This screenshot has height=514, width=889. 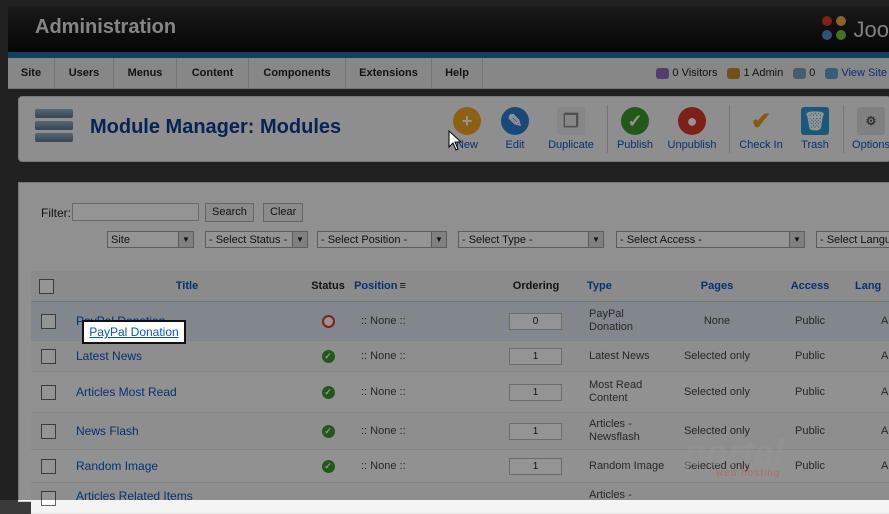 I want to click on header-language: Lang, so click(x=872, y=286).